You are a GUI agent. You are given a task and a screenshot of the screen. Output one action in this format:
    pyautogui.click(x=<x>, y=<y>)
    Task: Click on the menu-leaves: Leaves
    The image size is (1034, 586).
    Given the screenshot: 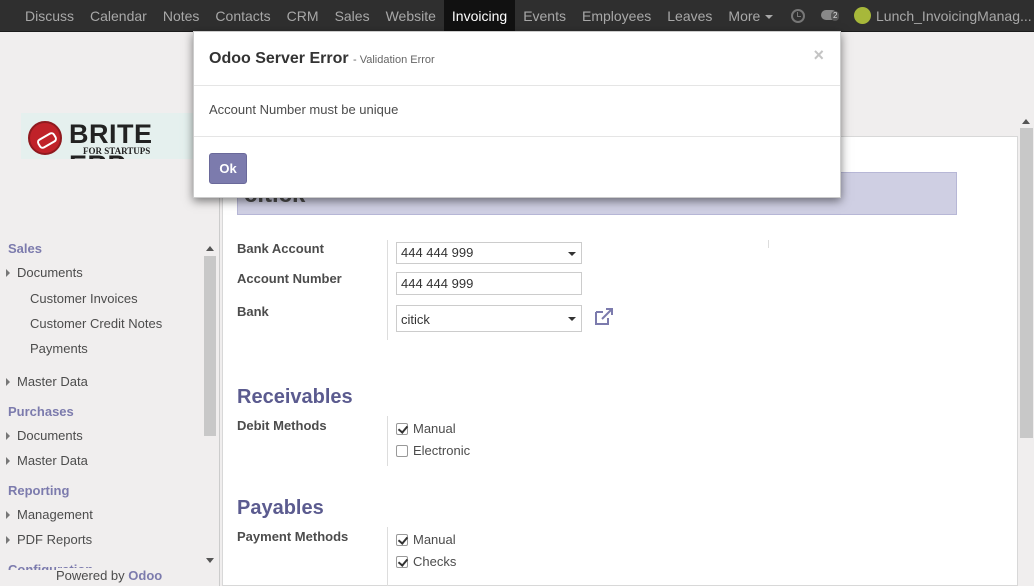 What is the action you would take?
    pyautogui.click(x=689, y=15)
    